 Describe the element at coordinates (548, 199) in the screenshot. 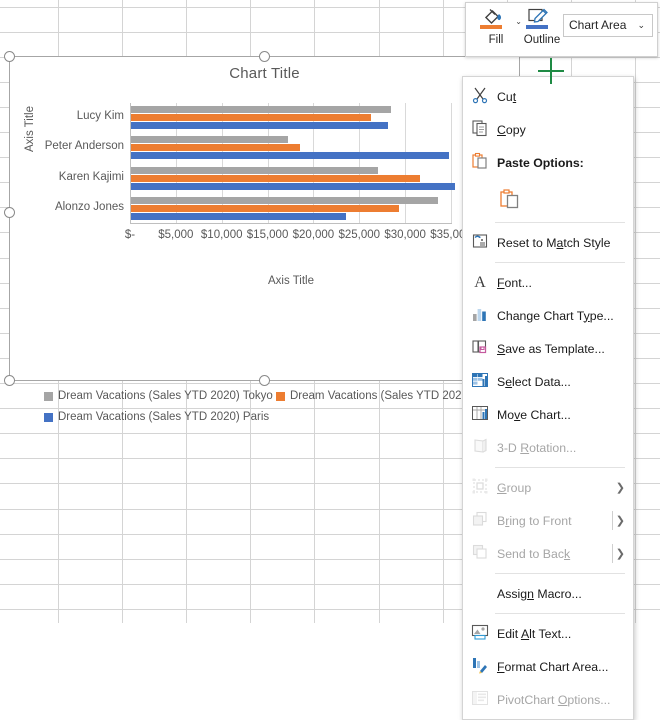

I see `paste-options-row` at that location.